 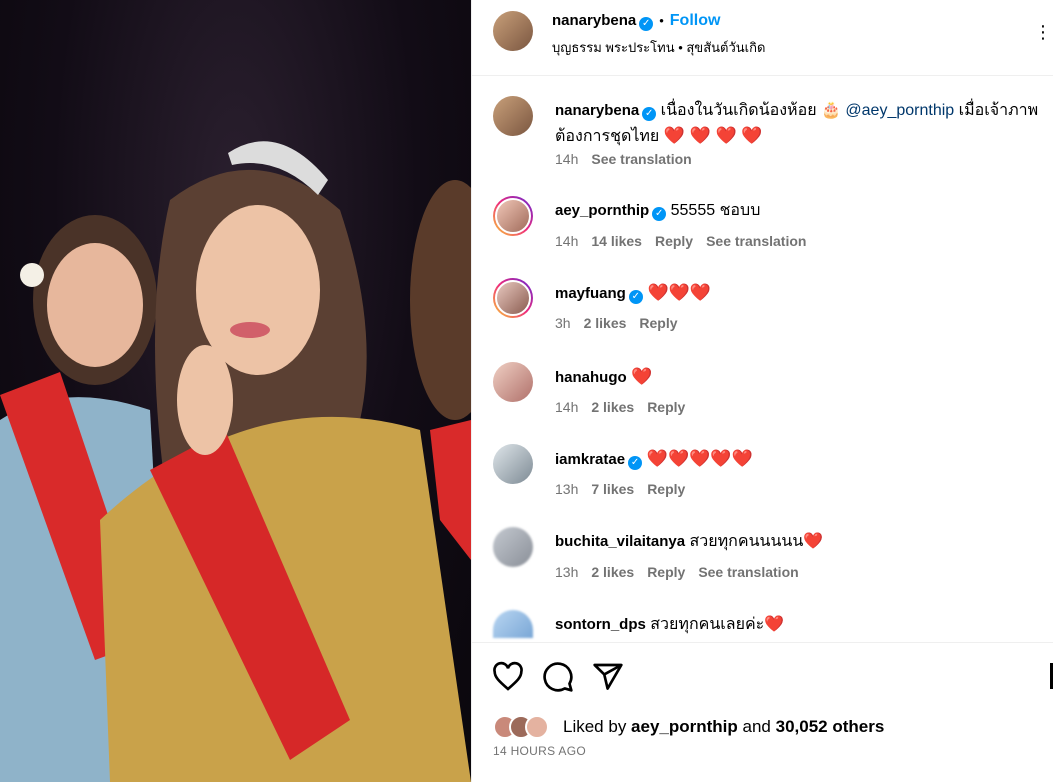 I want to click on caption-meta: 14h See translation, so click(x=630, y=159).